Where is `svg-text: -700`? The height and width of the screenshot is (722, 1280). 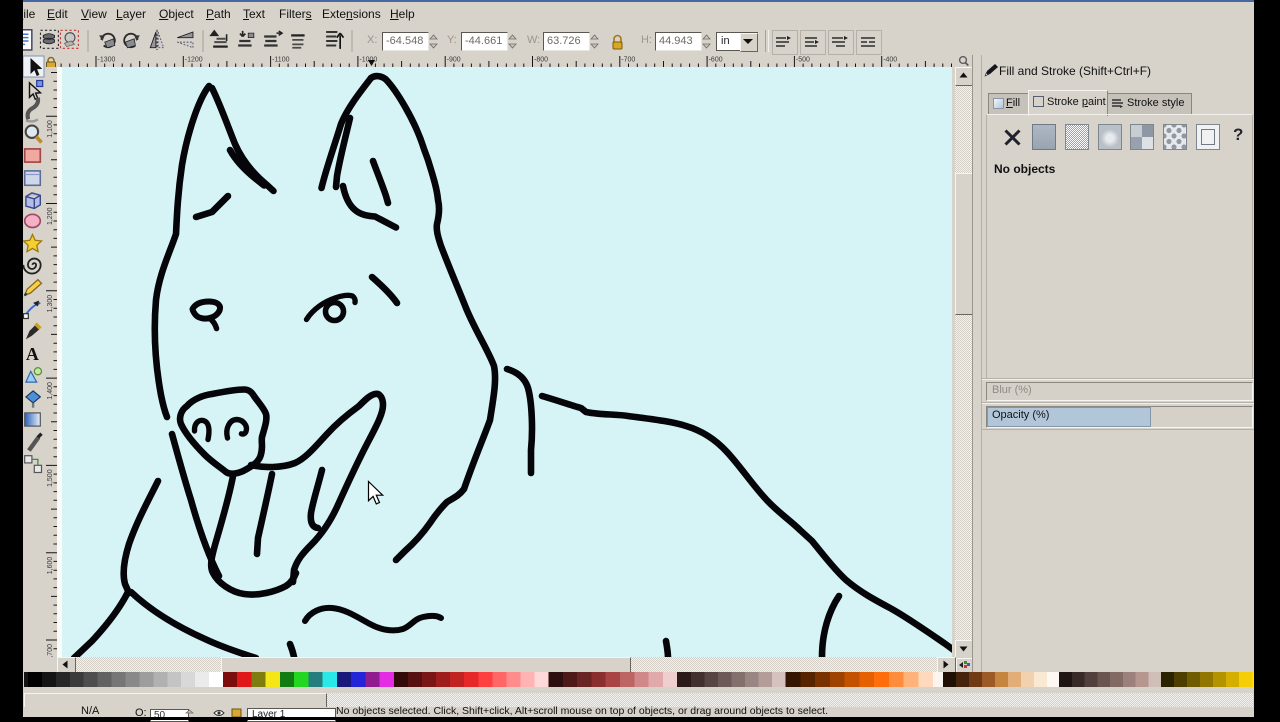 svg-text: -700 is located at coordinates (628, 60).